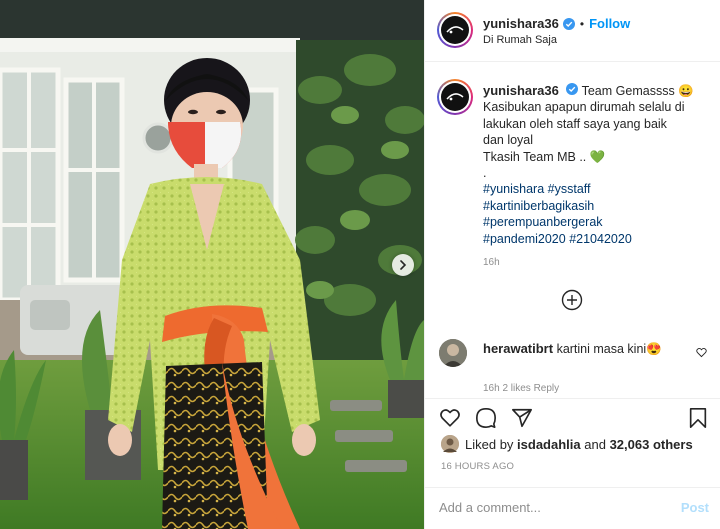 The height and width of the screenshot is (529, 720). Describe the element at coordinates (543, 222) in the screenshot. I see `hashtag-link: #perempuanbergerak` at that location.